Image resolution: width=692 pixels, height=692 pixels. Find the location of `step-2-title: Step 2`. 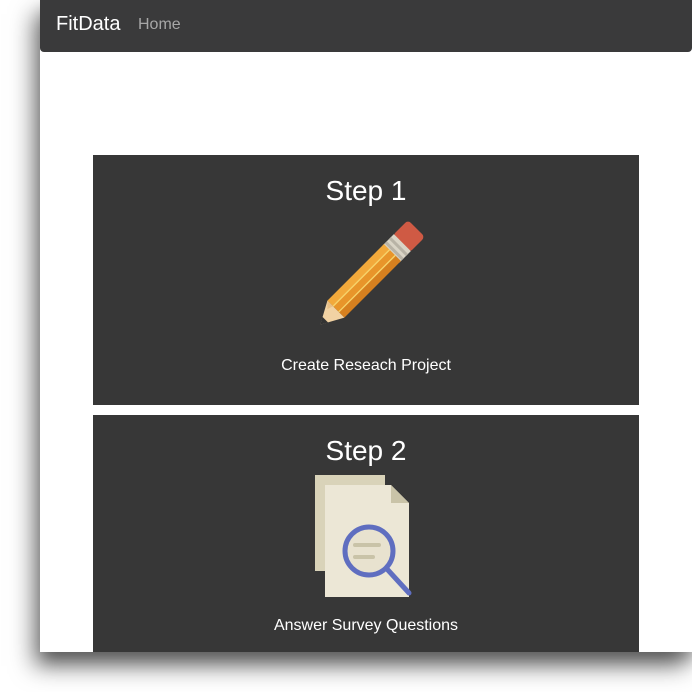

step-2-title: Step 2 is located at coordinates (366, 450).